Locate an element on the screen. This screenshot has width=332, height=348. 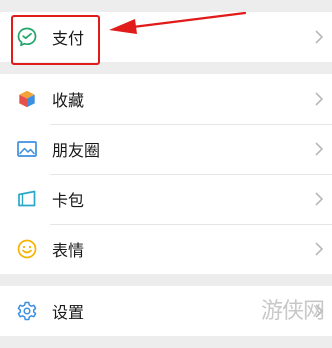
gear-icon is located at coordinates (27, 311).